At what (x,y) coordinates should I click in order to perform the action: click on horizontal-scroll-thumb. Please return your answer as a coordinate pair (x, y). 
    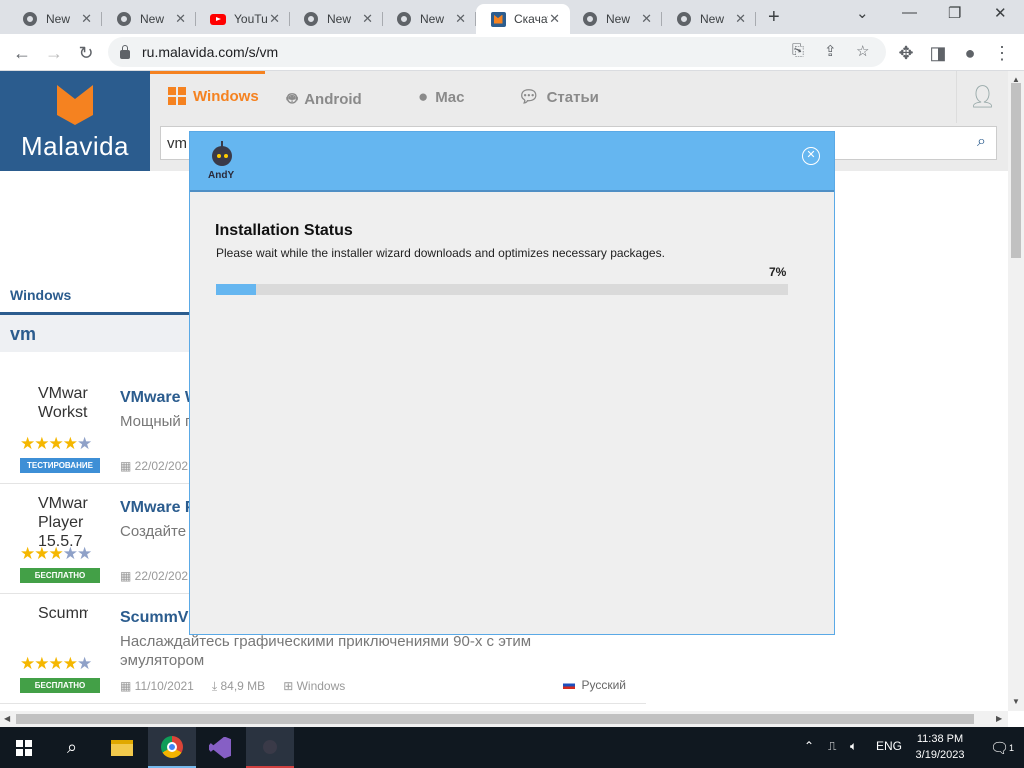
    Looking at the image, I should click on (495, 719).